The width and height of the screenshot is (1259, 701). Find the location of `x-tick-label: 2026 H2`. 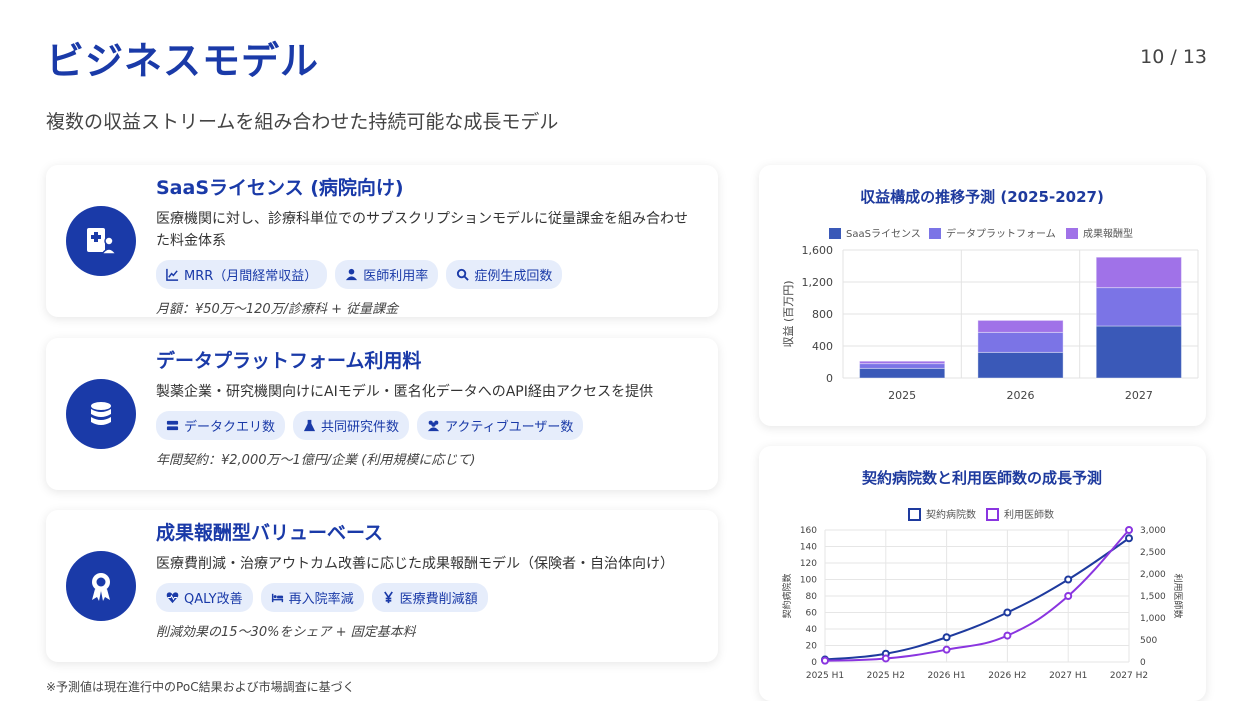

x-tick-label: 2026 H2 is located at coordinates (1007, 676).